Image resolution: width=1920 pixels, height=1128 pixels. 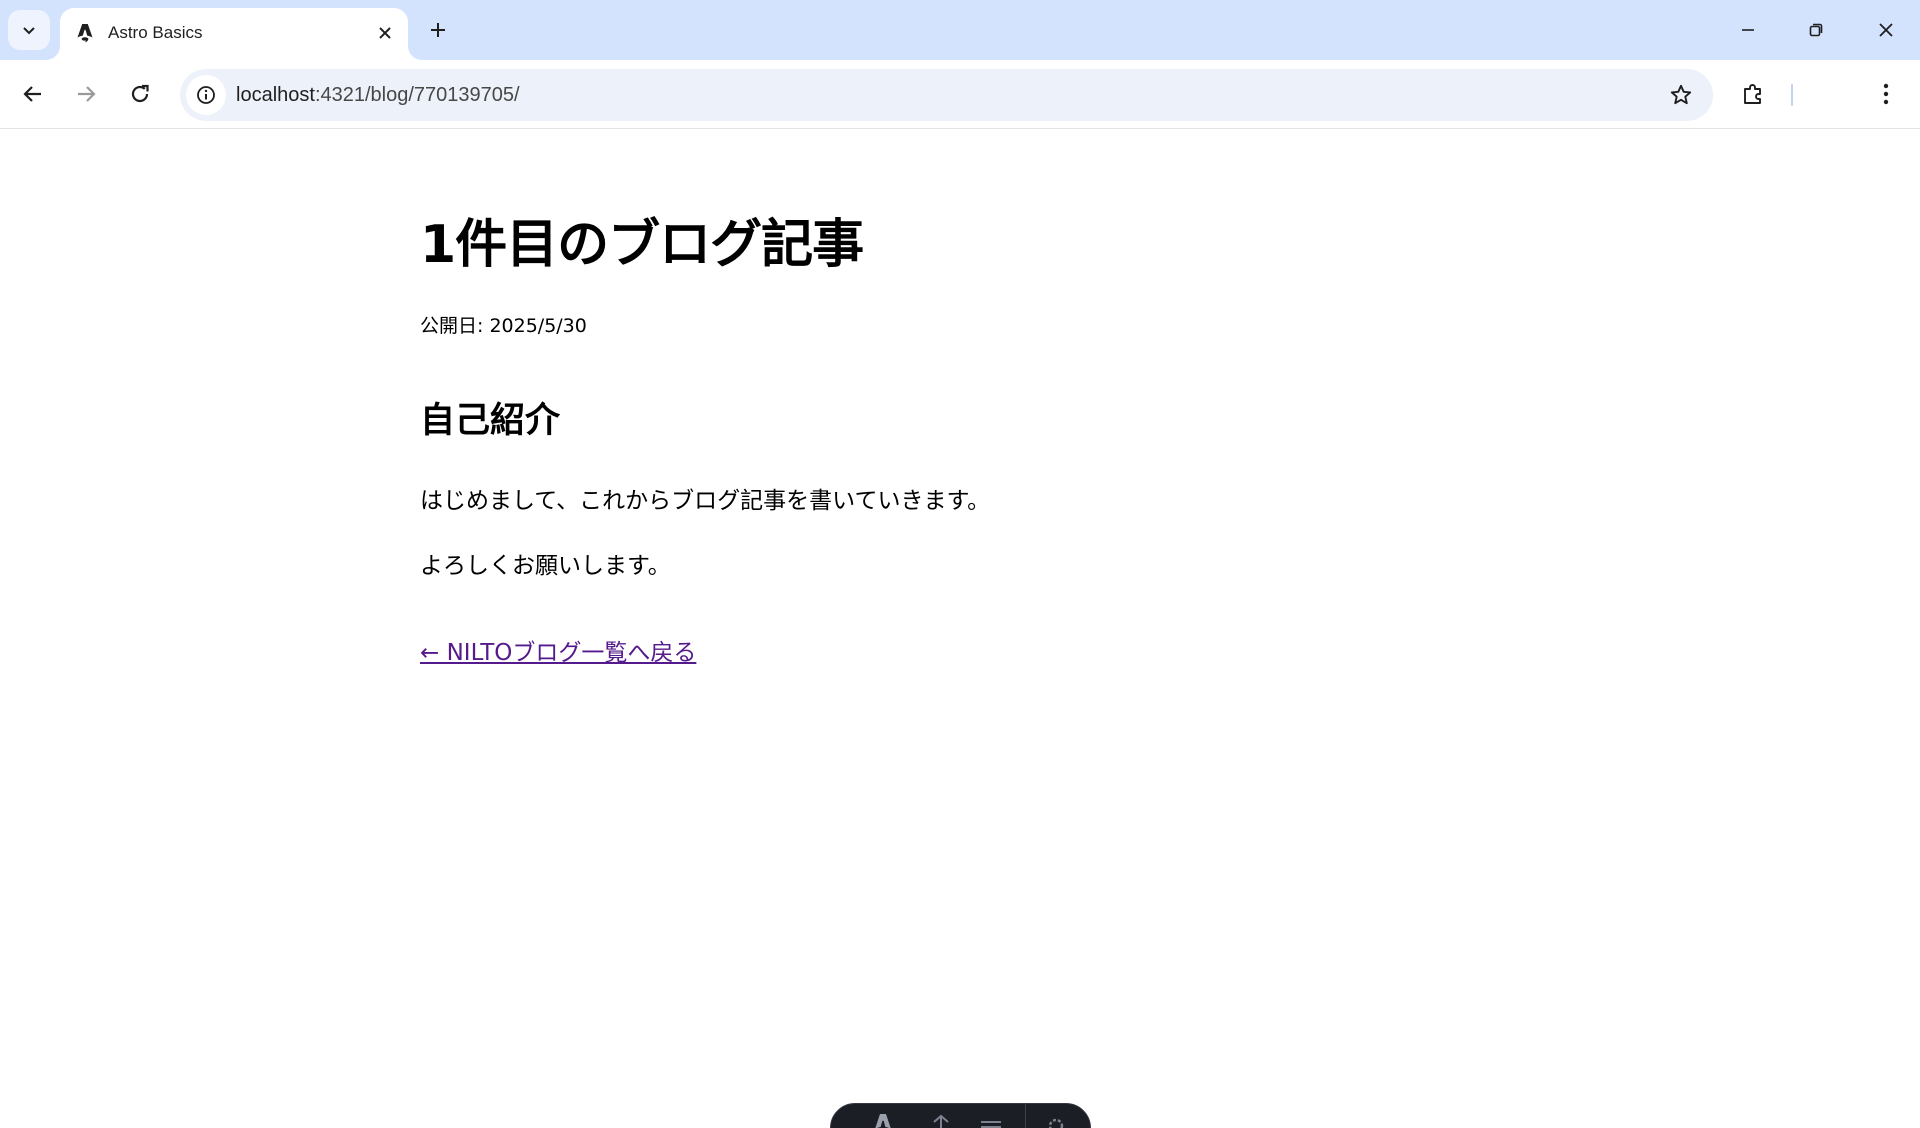 What do you see at coordinates (1056, 1120) in the screenshot?
I see `settings-gear-icon` at bounding box center [1056, 1120].